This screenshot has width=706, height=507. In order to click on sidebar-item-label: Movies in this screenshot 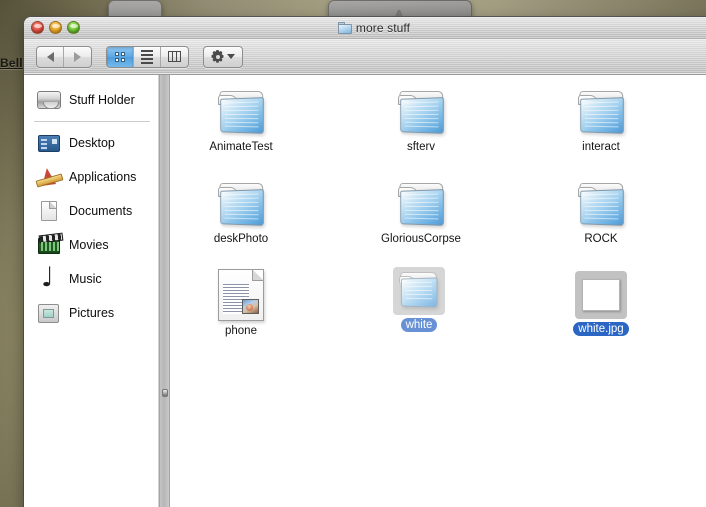, I will do `click(89, 245)`.